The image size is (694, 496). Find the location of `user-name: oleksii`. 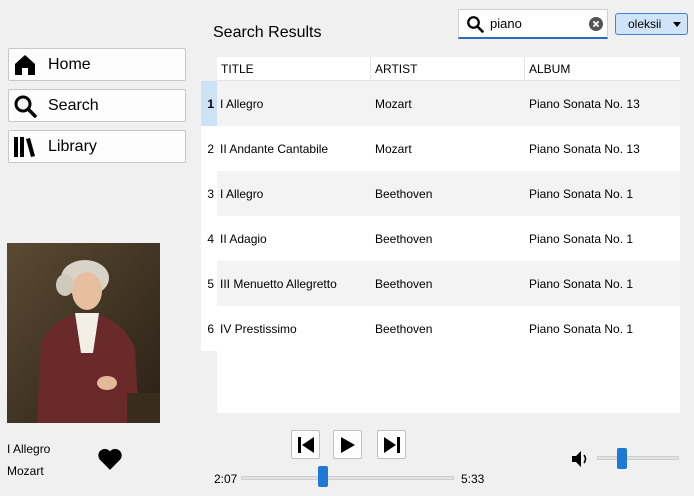

user-name: oleksii is located at coordinates (645, 24).